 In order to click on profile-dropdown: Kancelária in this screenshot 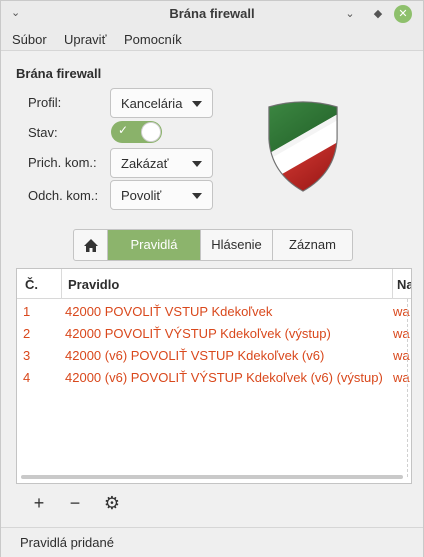, I will do `click(161, 103)`.